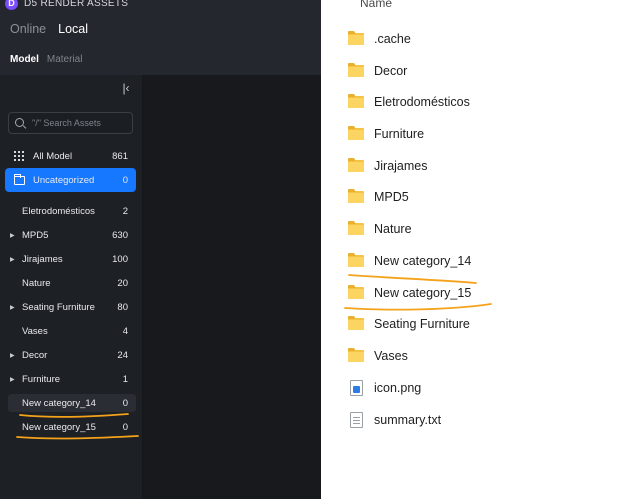  I want to click on file-item: .cache, so click(379, 39).